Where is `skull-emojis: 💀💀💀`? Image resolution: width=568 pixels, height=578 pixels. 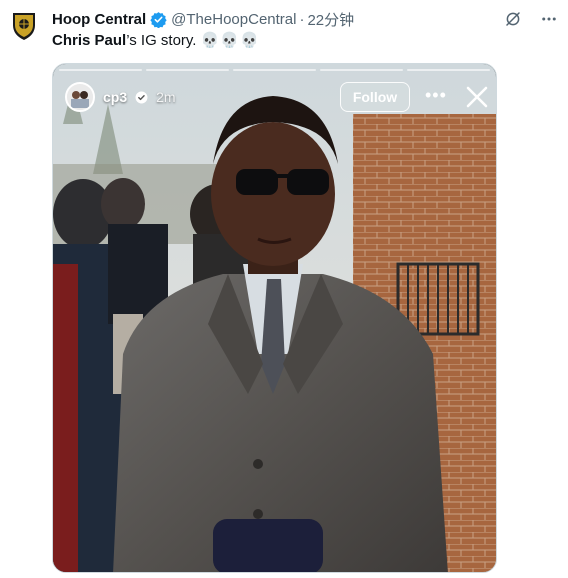
skull-emojis: 💀💀💀 is located at coordinates (230, 40).